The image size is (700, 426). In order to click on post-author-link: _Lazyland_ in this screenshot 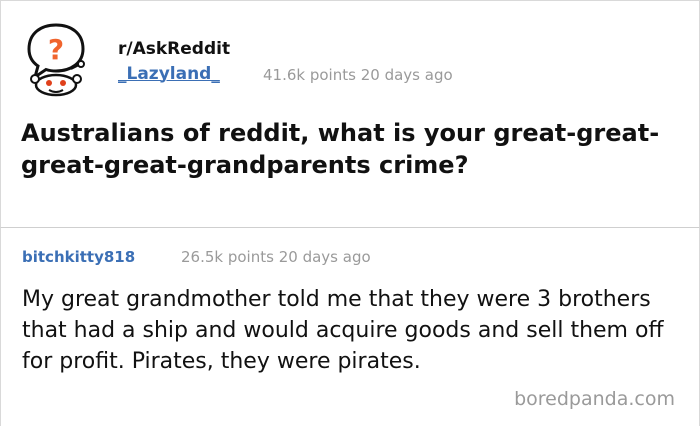, I will do `click(169, 74)`.